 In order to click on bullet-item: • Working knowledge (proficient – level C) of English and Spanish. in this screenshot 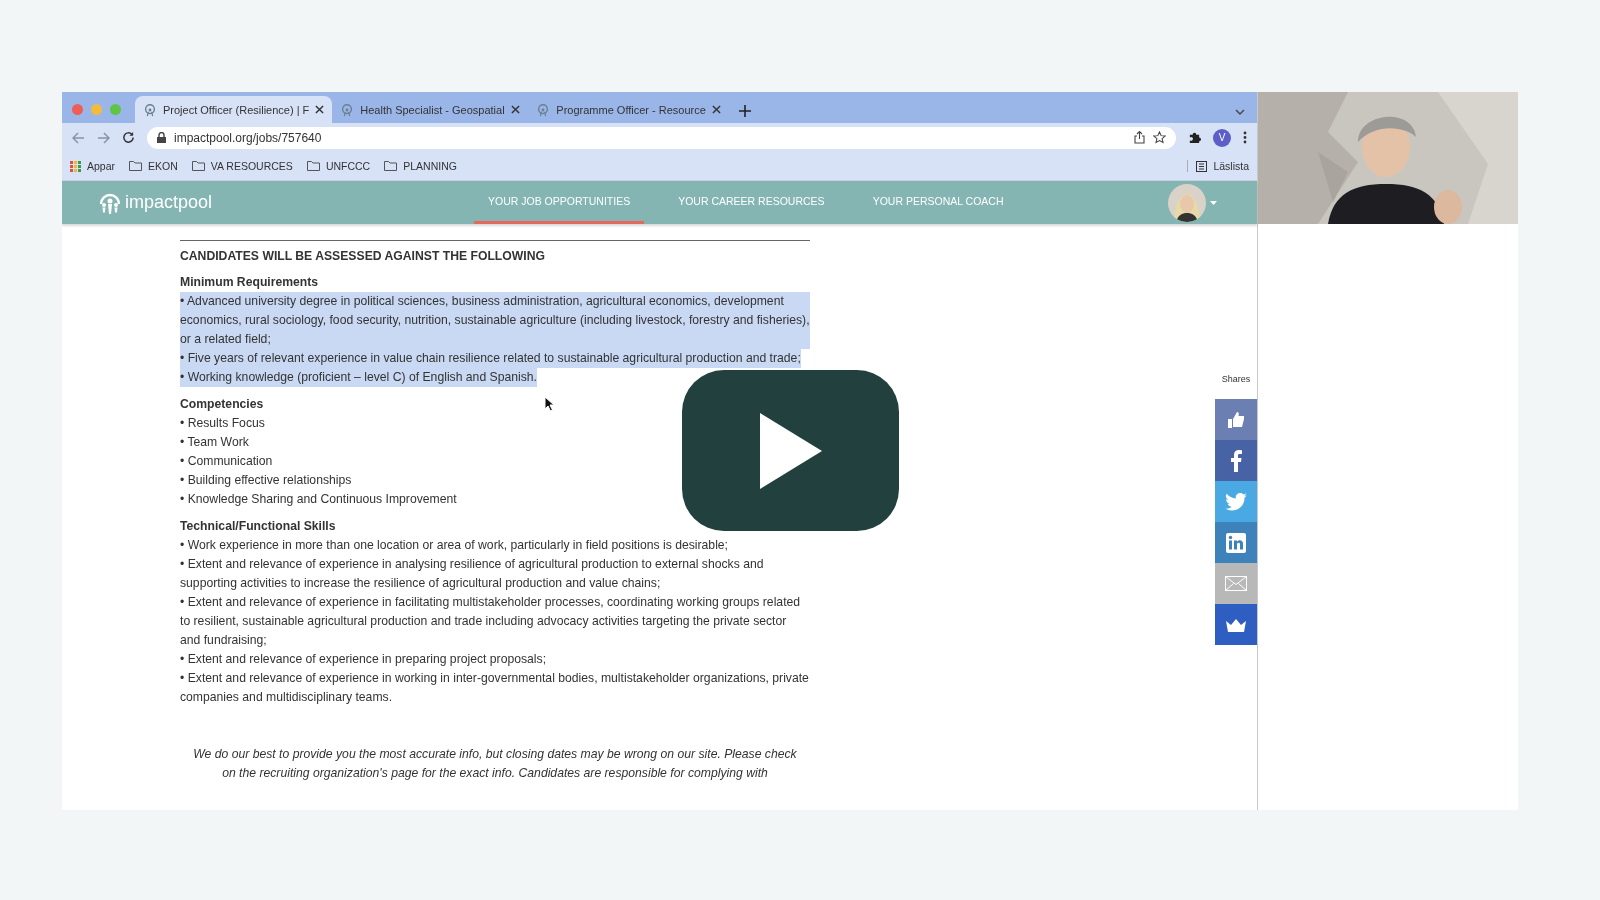, I will do `click(358, 377)`.